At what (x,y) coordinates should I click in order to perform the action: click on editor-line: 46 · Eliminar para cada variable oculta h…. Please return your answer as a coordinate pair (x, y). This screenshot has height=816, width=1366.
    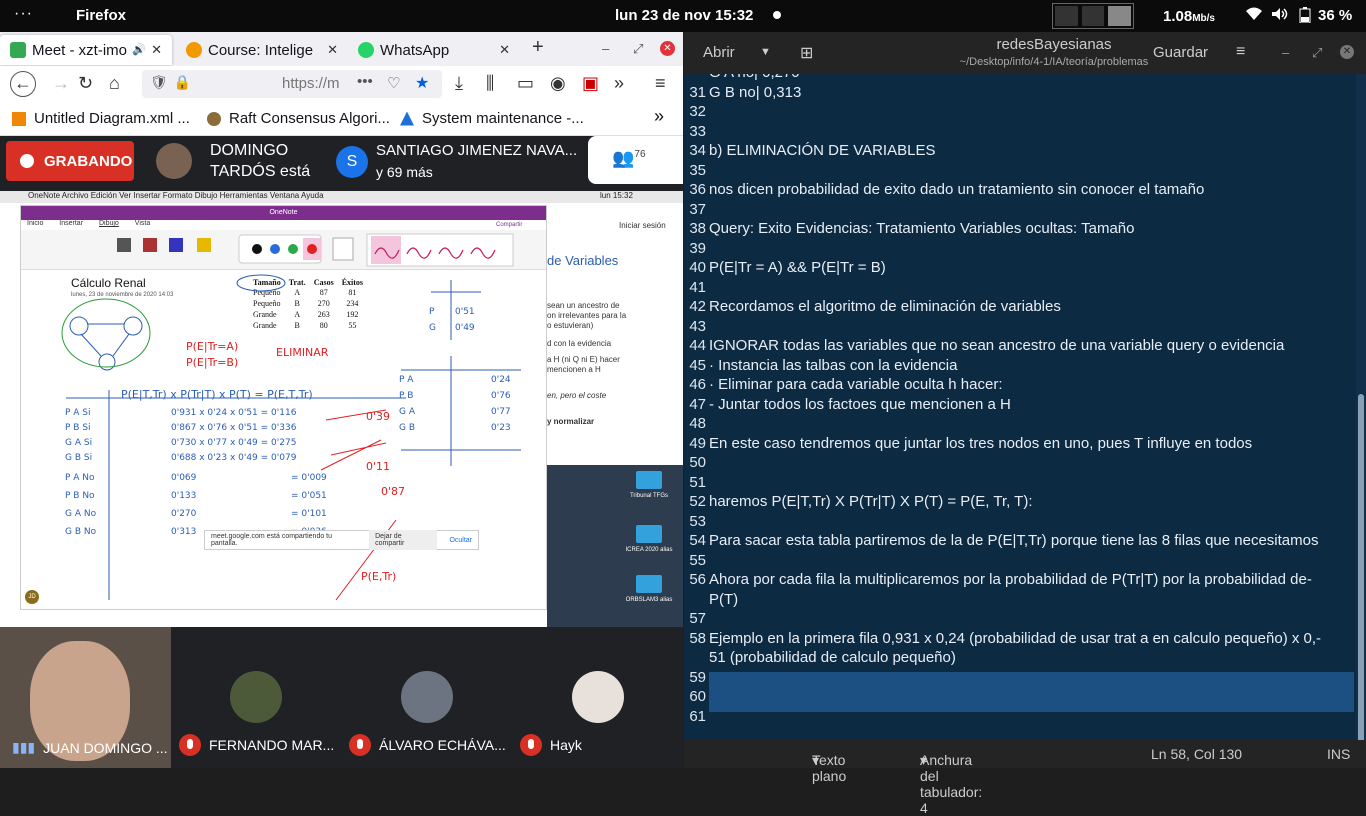
    Looking at the image, I should click on (1020, 386).